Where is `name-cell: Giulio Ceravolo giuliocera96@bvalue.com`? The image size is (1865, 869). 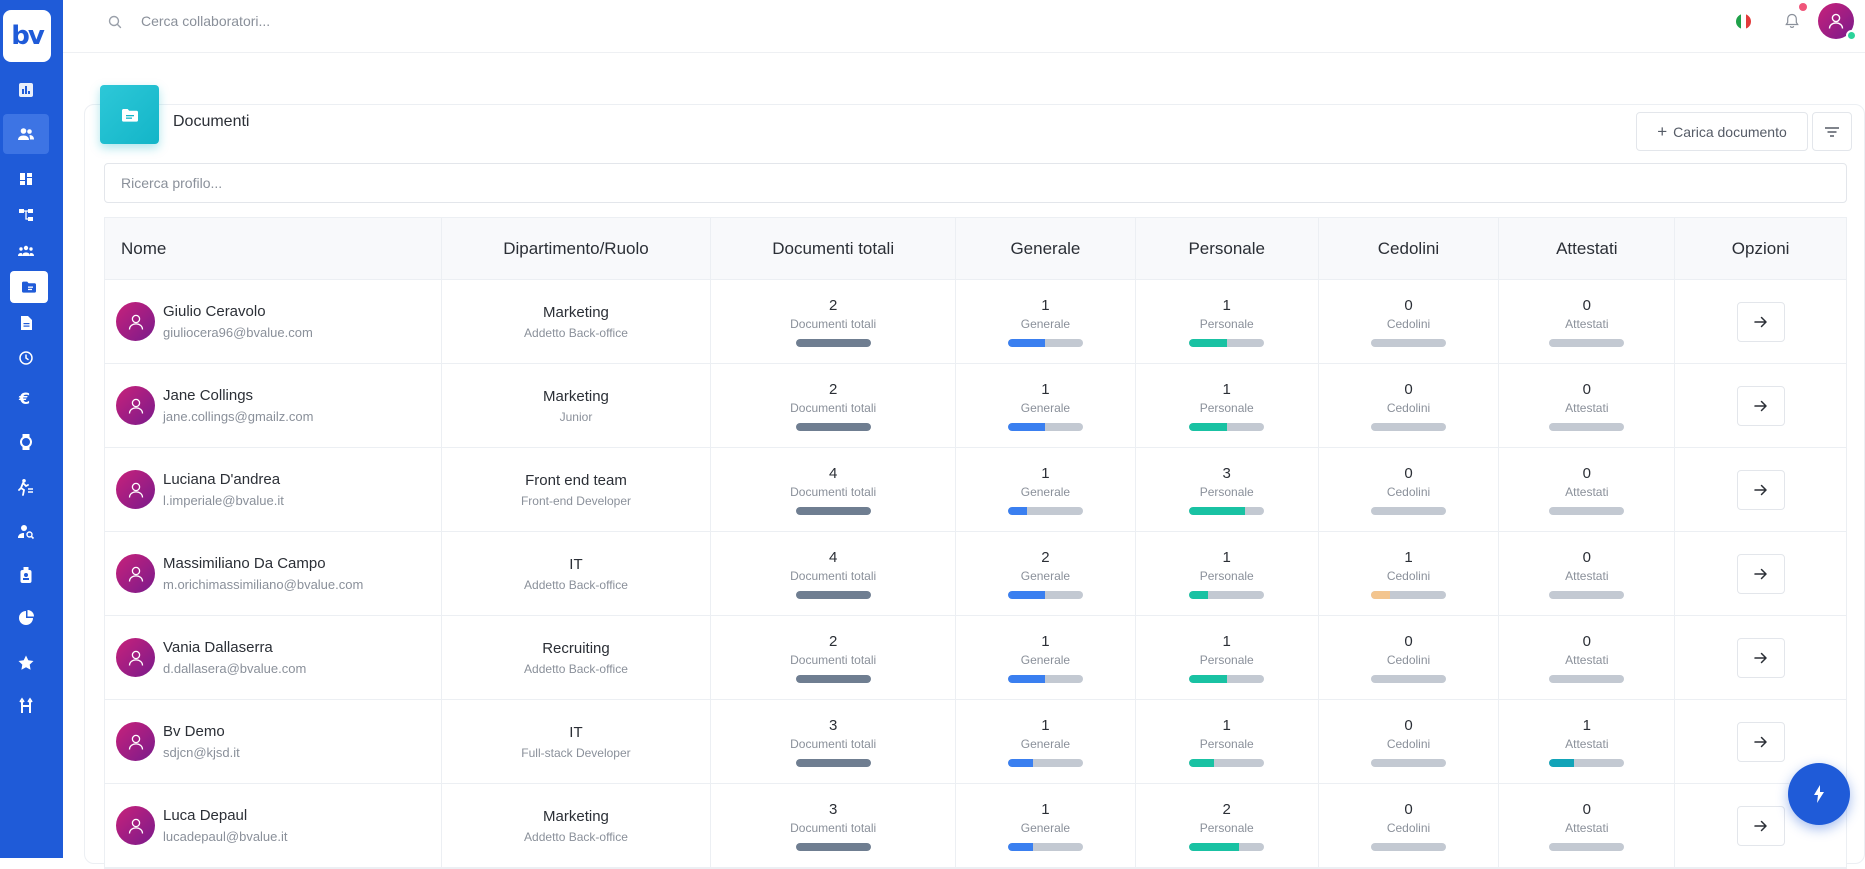
name-cell: Giulio Ceravolo giuliocera96@bvalue.com is located at coordinates (273, 321).